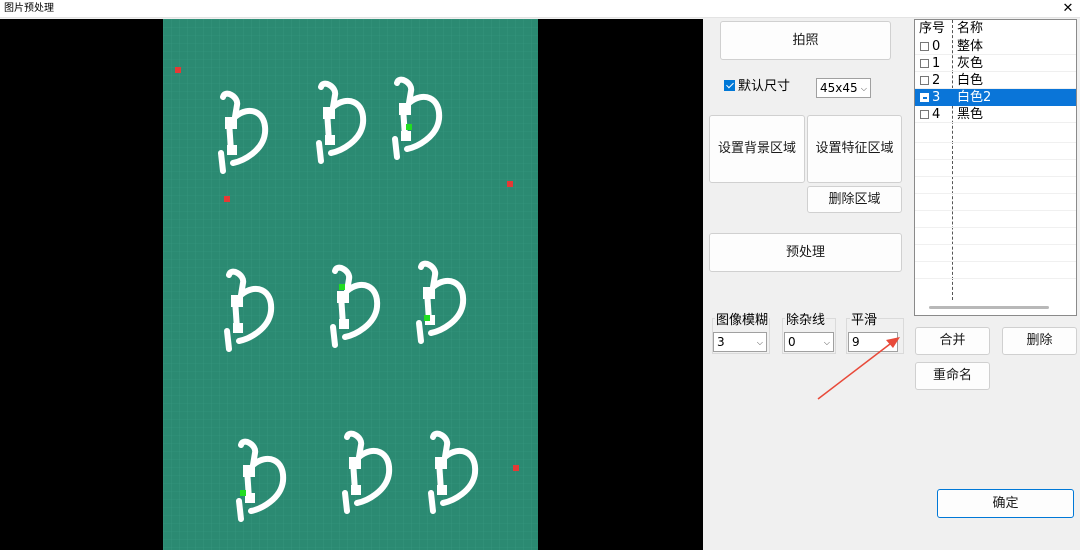  I want to click on annotation-arrow, so click(858, 368).